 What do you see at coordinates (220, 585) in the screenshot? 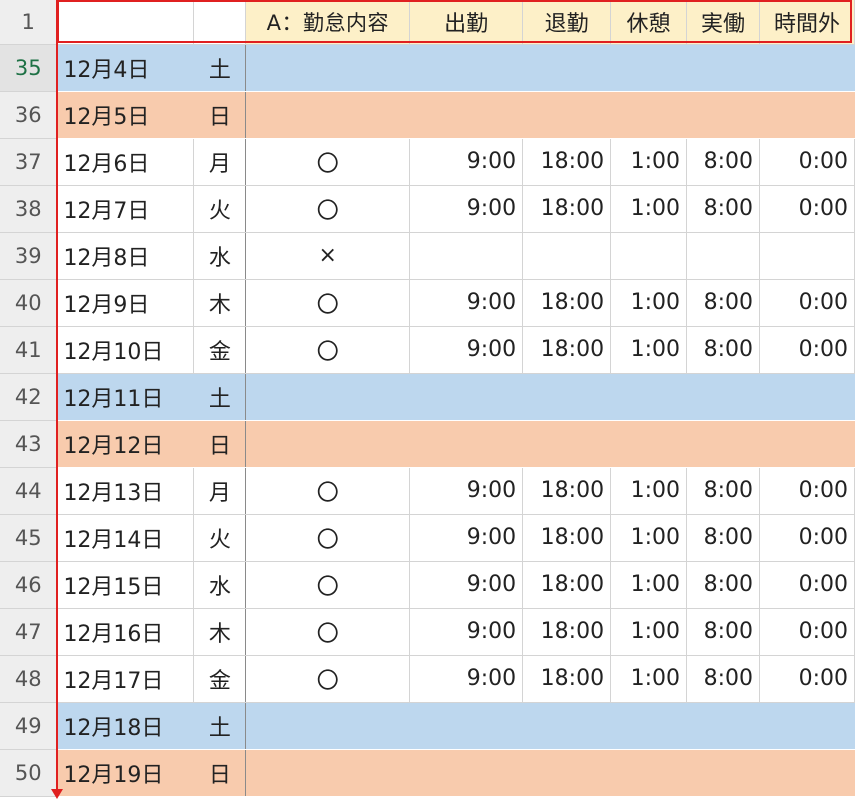
I see `cell-weekday: 水` at bounding box center [220, 585].